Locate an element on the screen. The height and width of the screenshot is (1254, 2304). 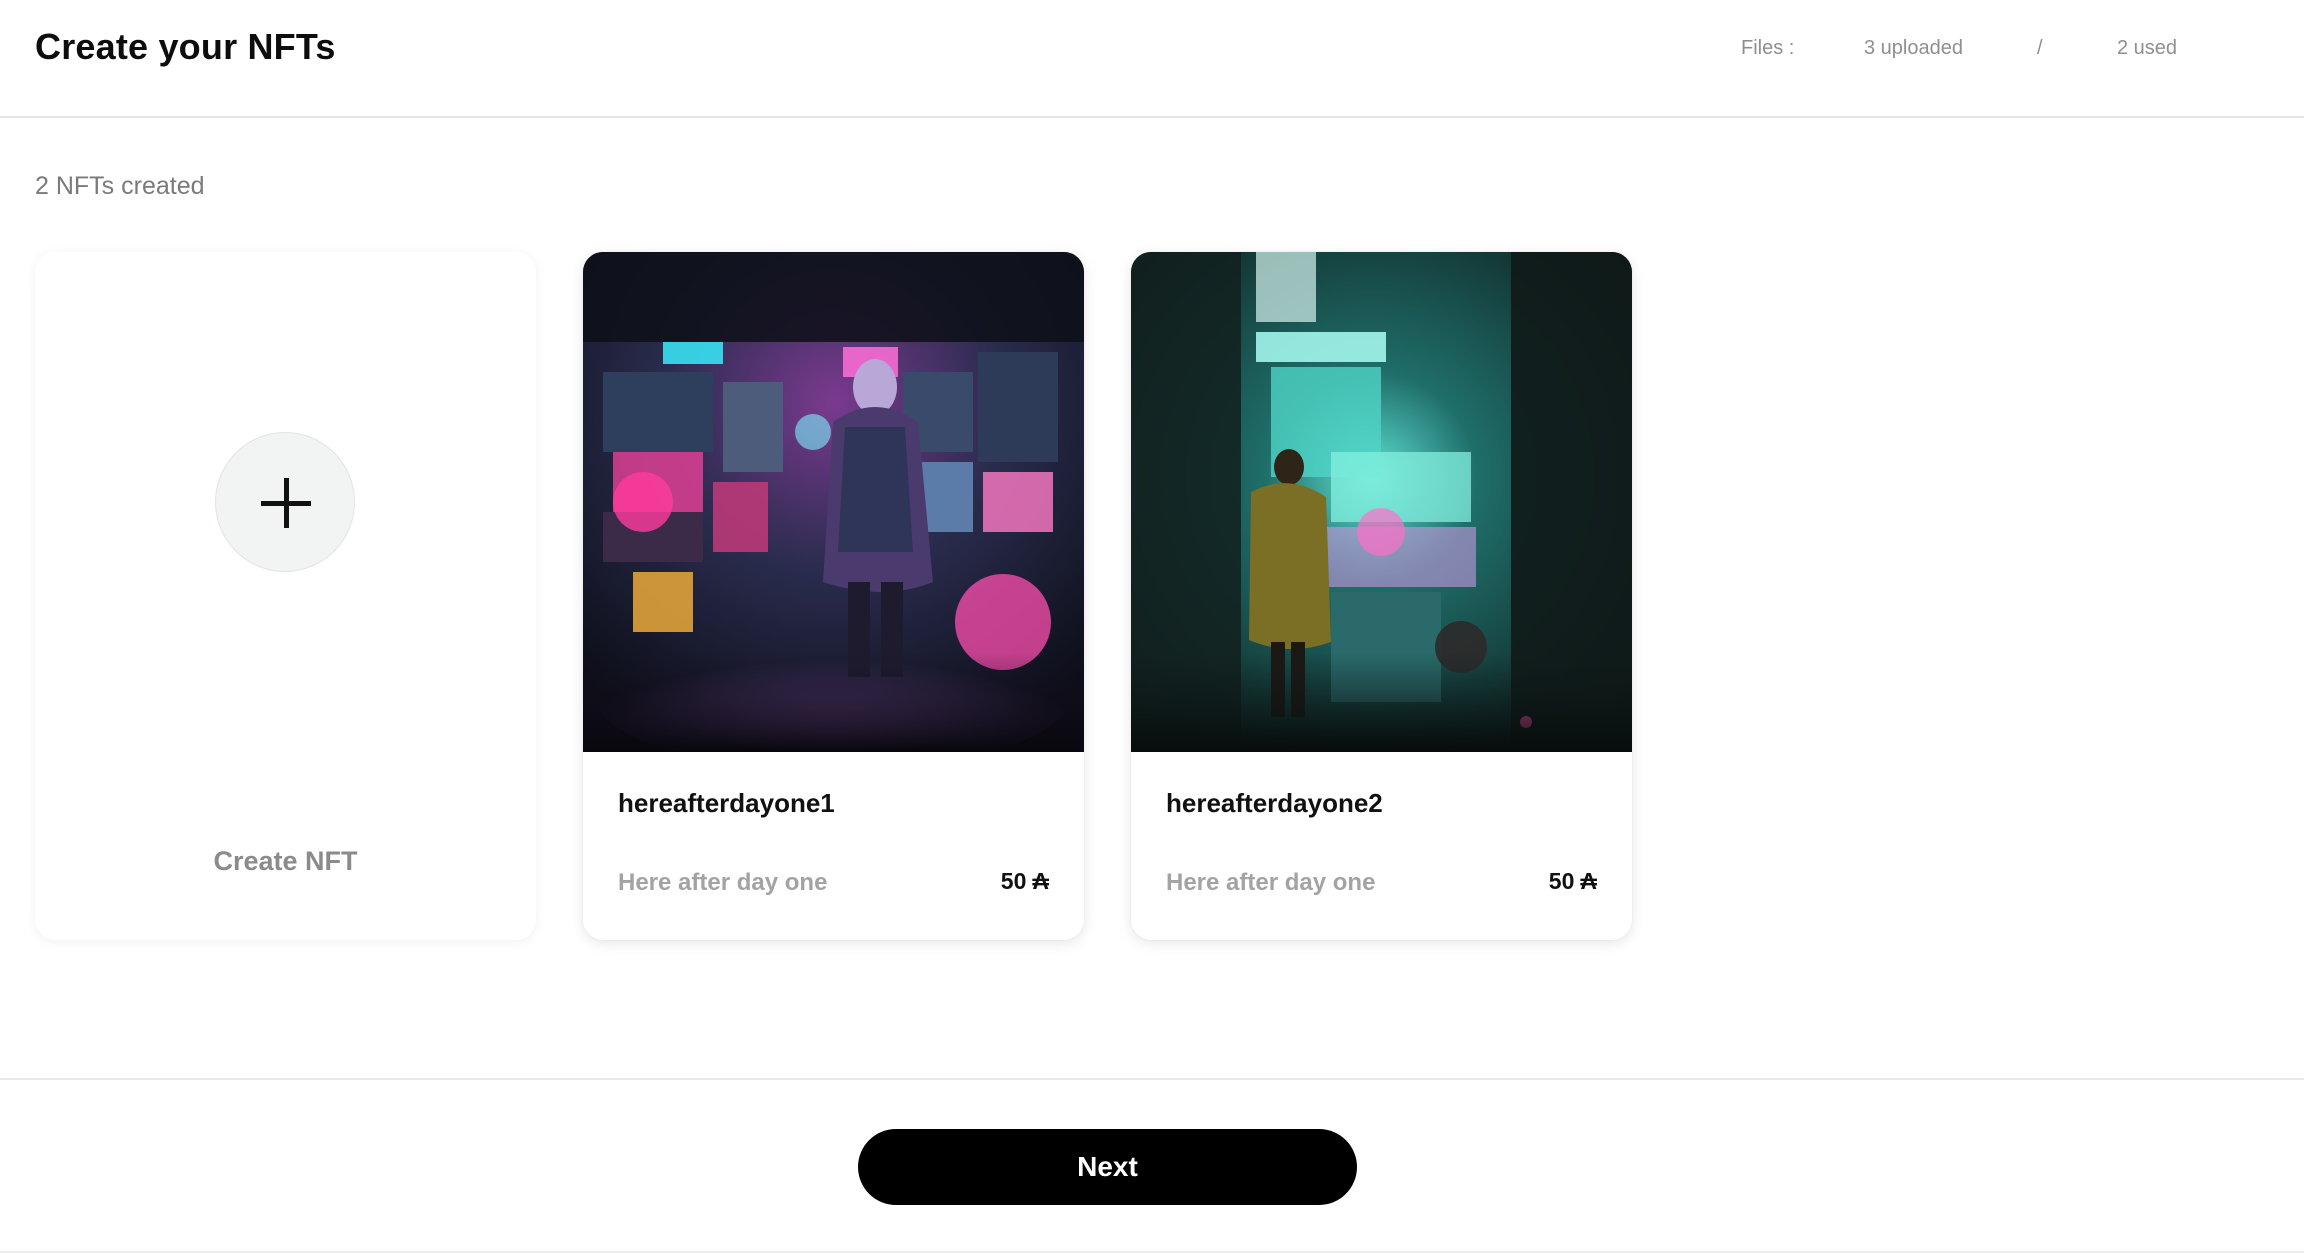
nft-count: 2 NFTs created is located at coordinates (120, 186).